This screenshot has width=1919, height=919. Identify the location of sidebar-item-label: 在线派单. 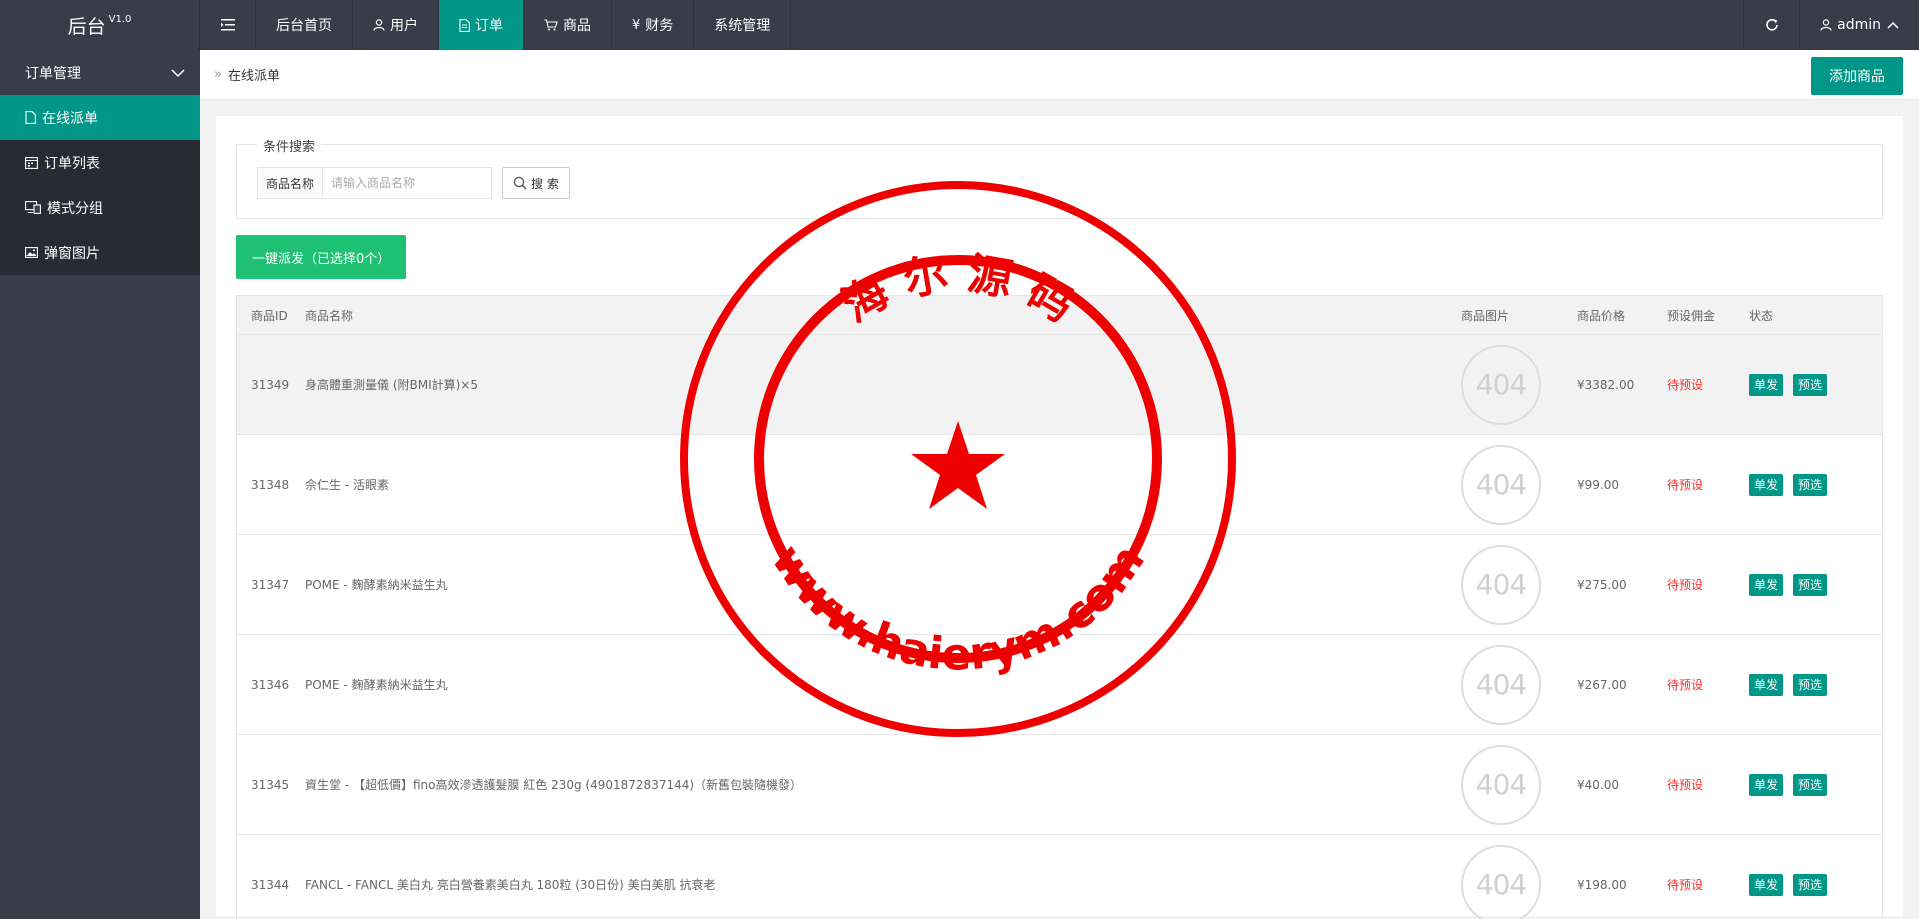
(70, 118).